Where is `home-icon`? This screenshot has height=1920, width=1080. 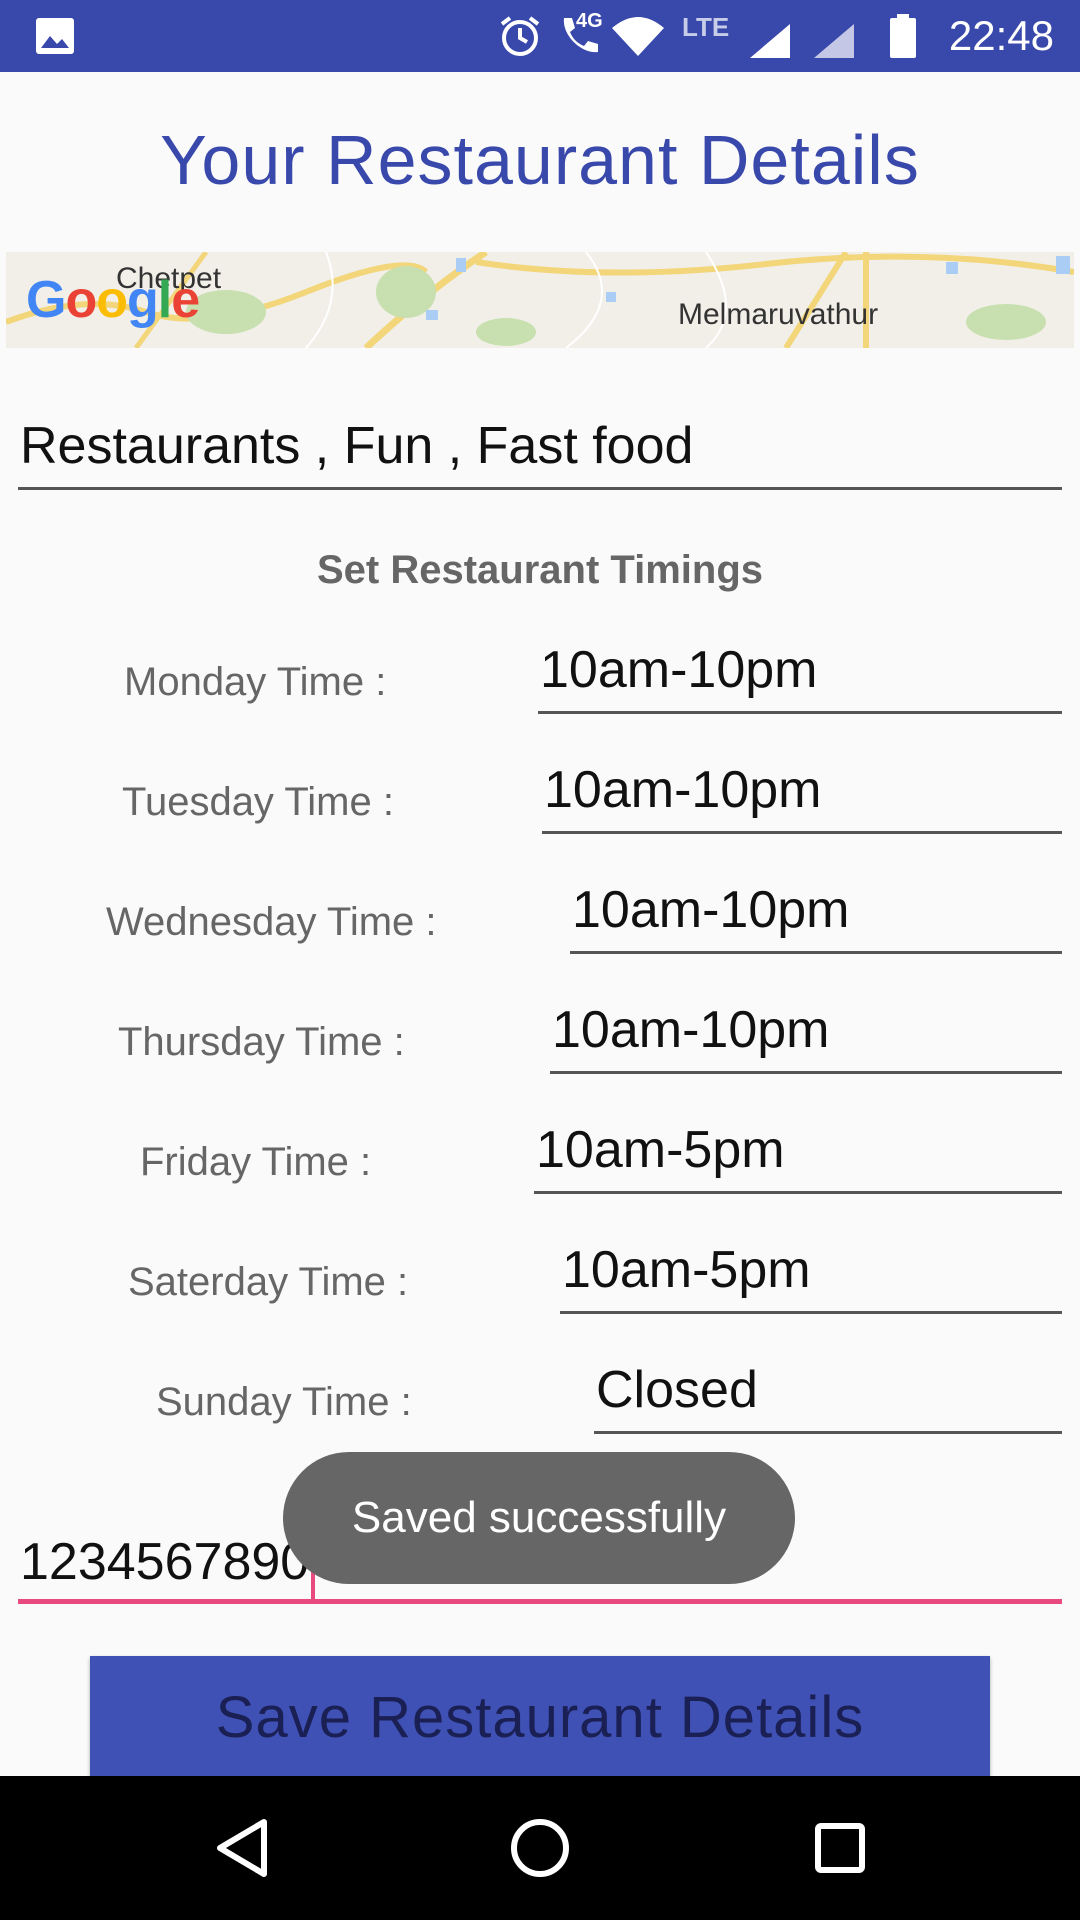
home-icon is located at coordinates (540, 1848).